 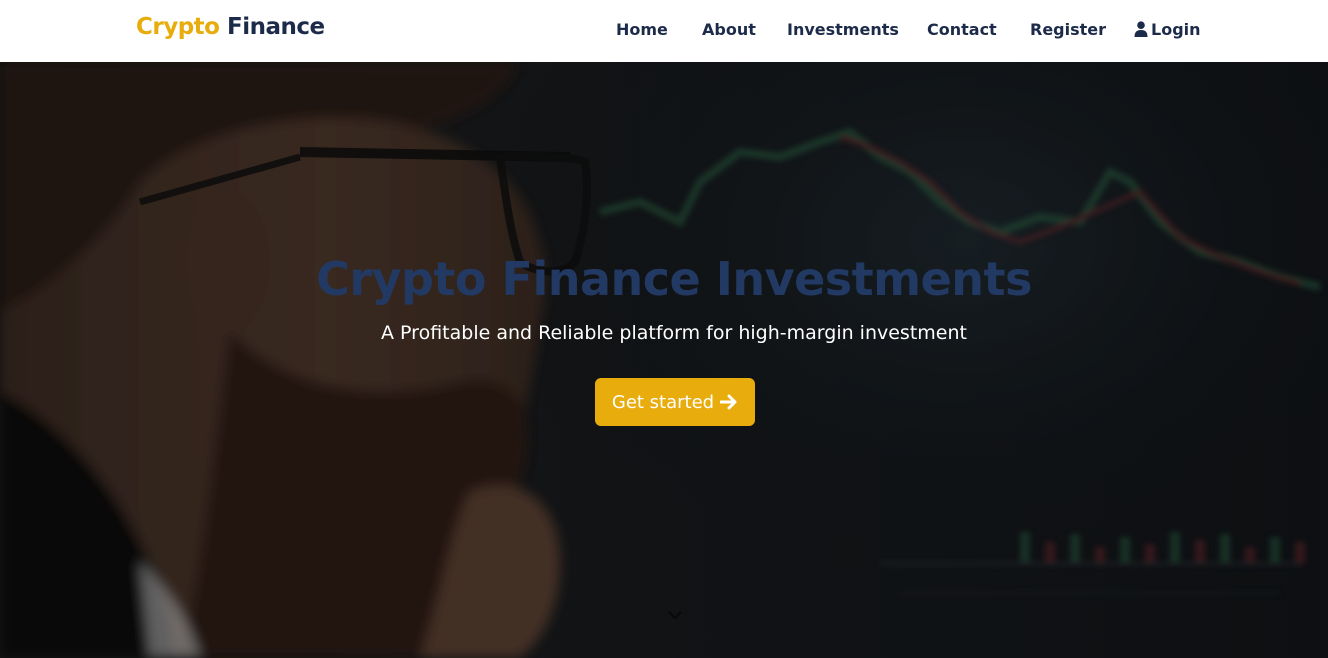 I want to click on scroll-down-button, so click(x=675, y=615).